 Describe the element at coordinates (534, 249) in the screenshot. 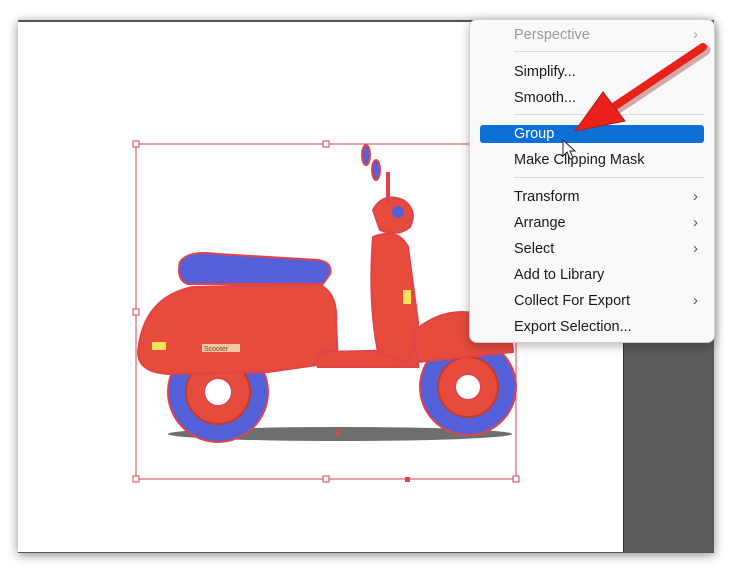

I see `menu-item-label: Select` at that location.